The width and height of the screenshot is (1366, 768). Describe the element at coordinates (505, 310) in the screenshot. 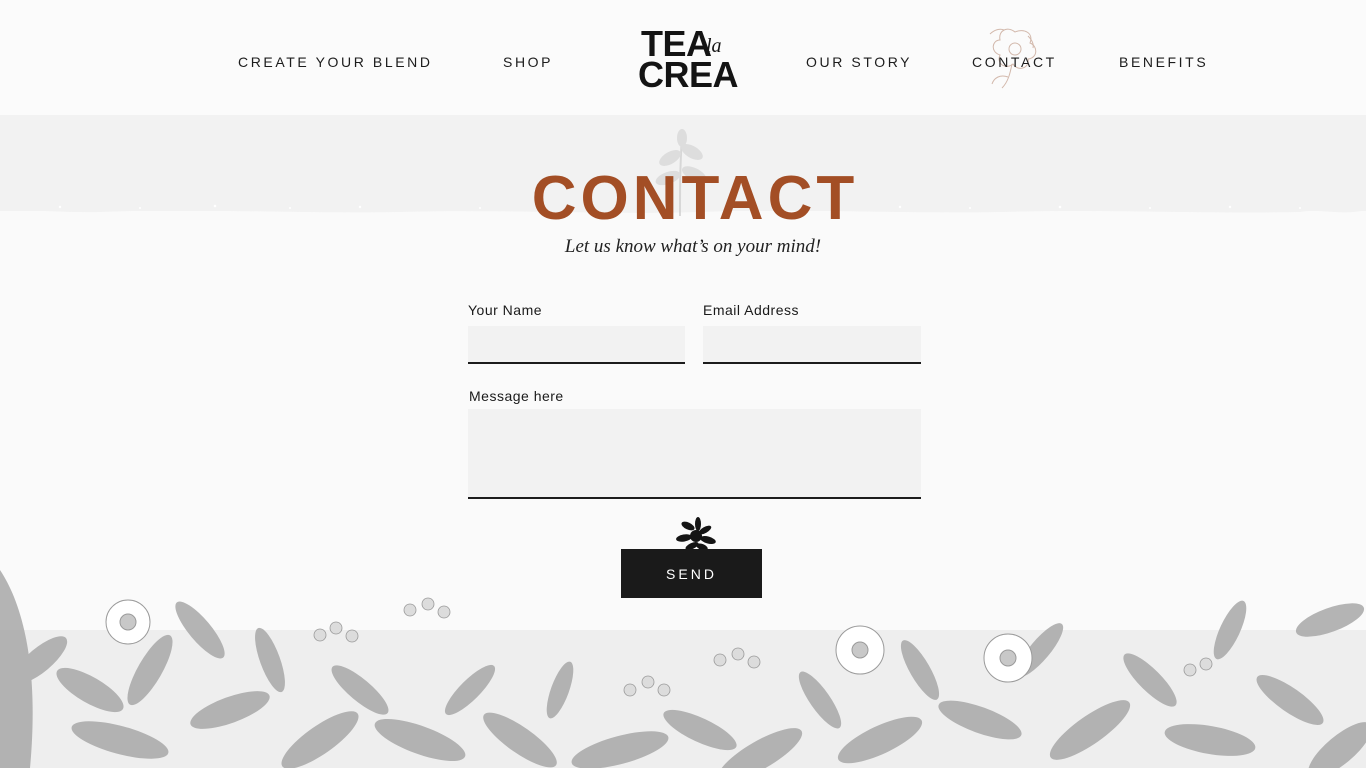

I see `name-label: Your Name` at that location.